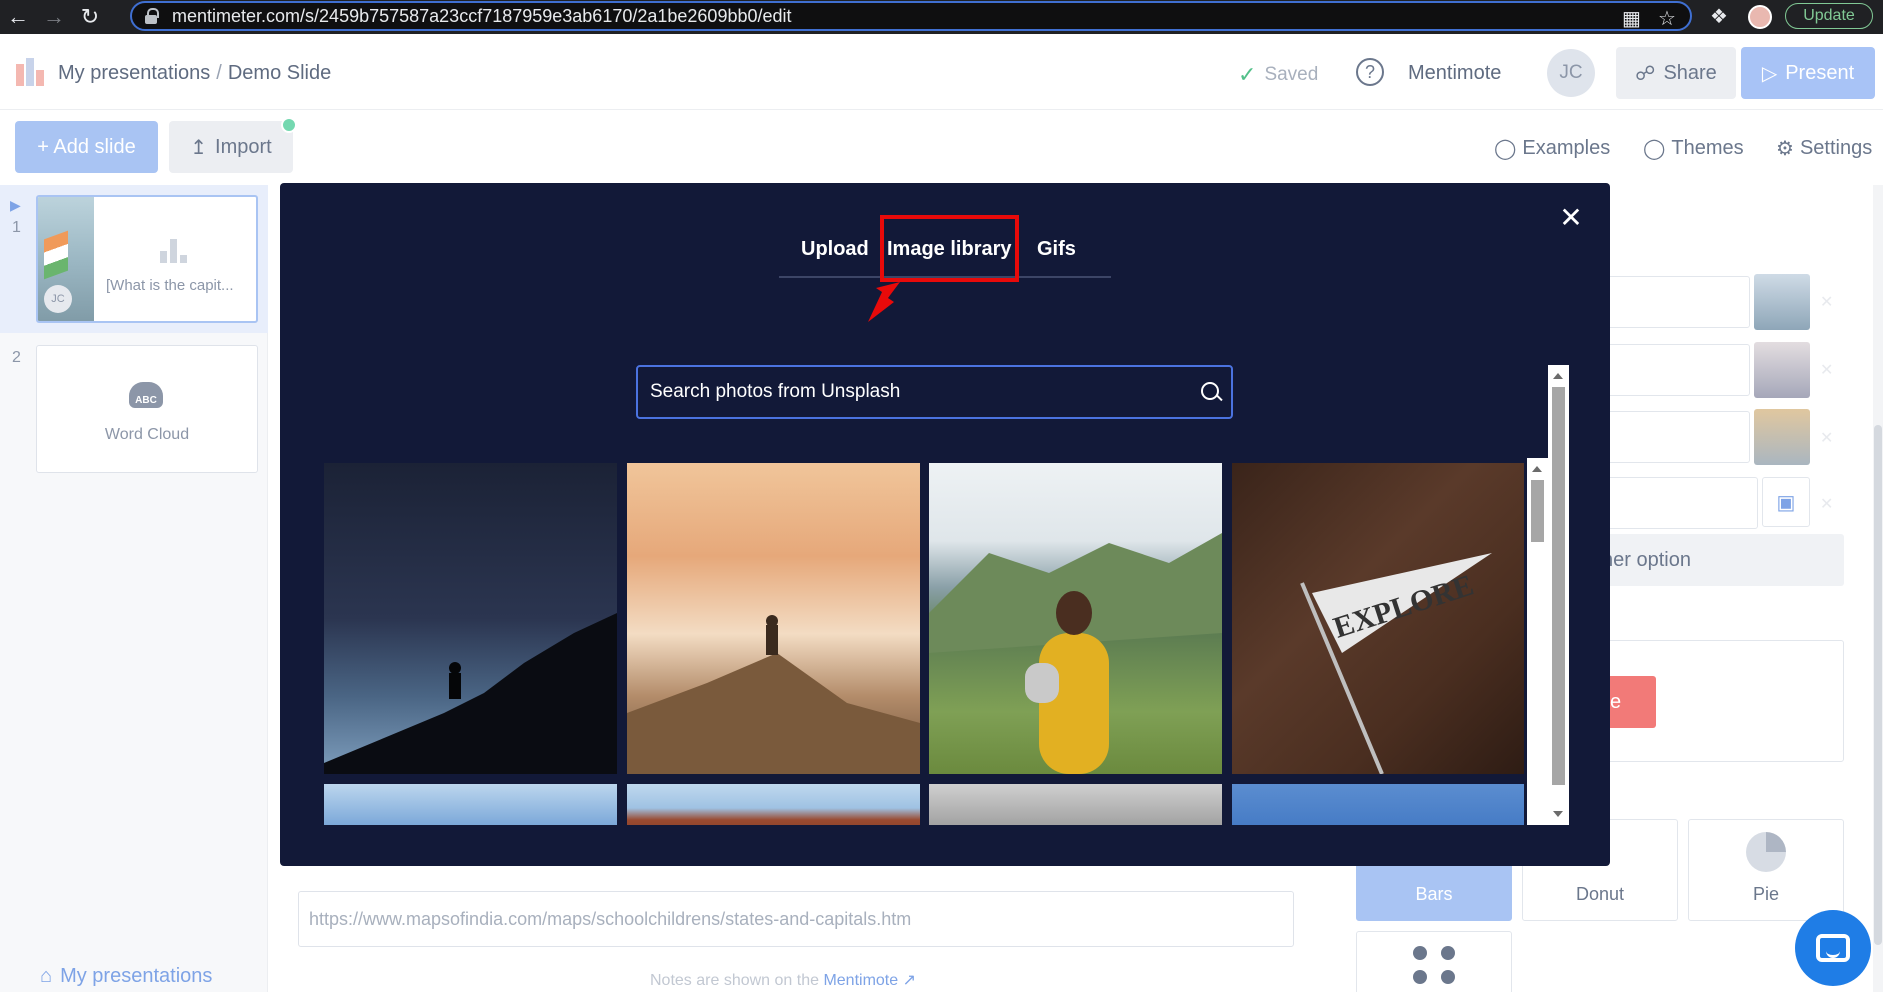  I want to click on travel-flatlay-icon, so click(1075, 804).